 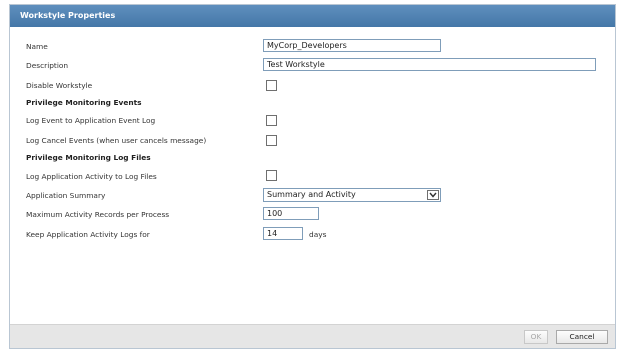 What do you see at coordinates (352, 45) in the screenshot?
I see `name-input: MyCorp_Developers` at bounding box center [352, 45].